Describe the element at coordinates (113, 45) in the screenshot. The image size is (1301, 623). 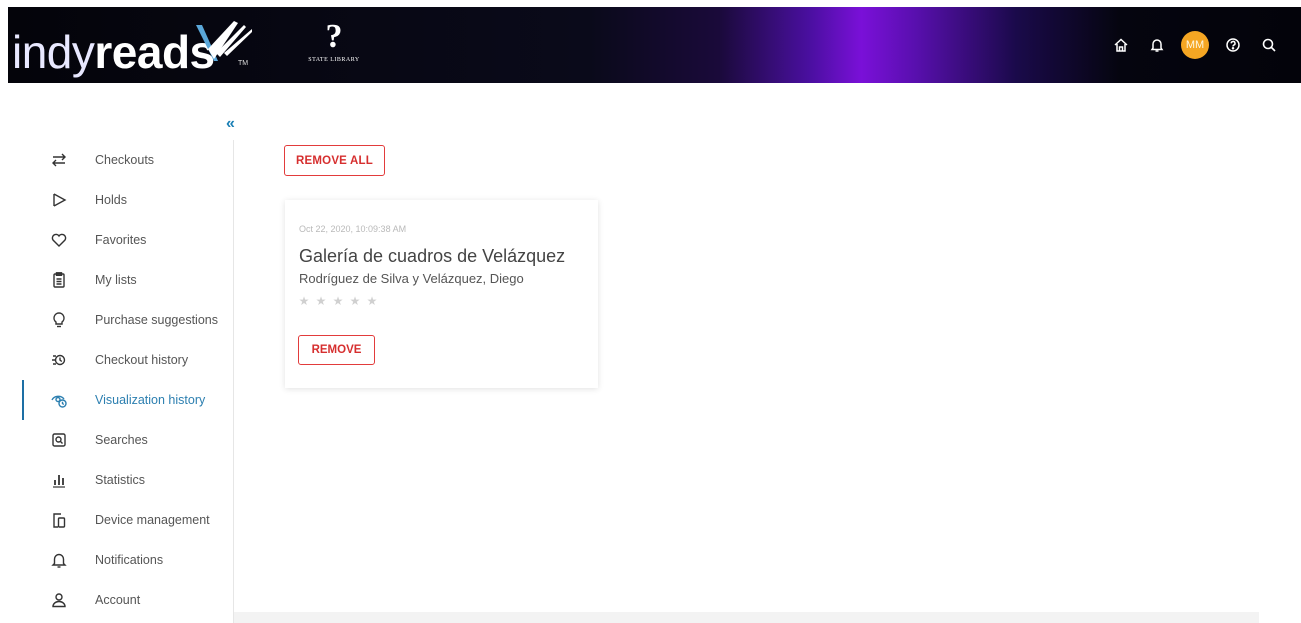
I see `indyreads-logo: indy reads` at that location.